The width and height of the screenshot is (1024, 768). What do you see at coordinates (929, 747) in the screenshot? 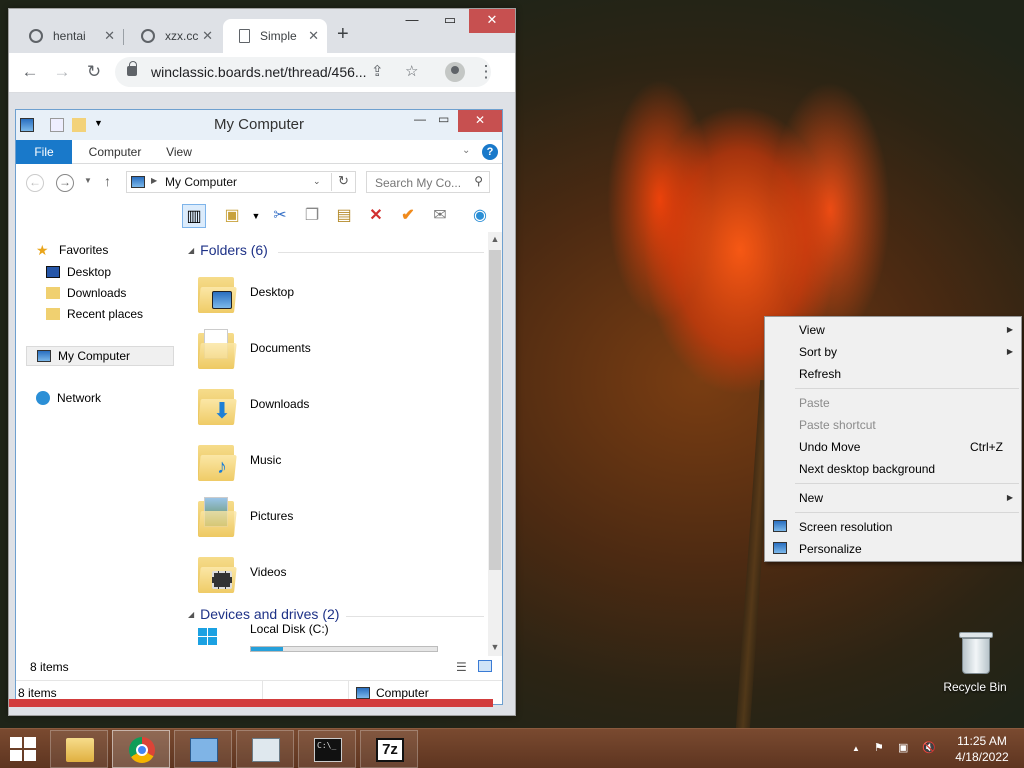
I see `volume-muted-icon: 🔇` at bounding box center [929, 747].